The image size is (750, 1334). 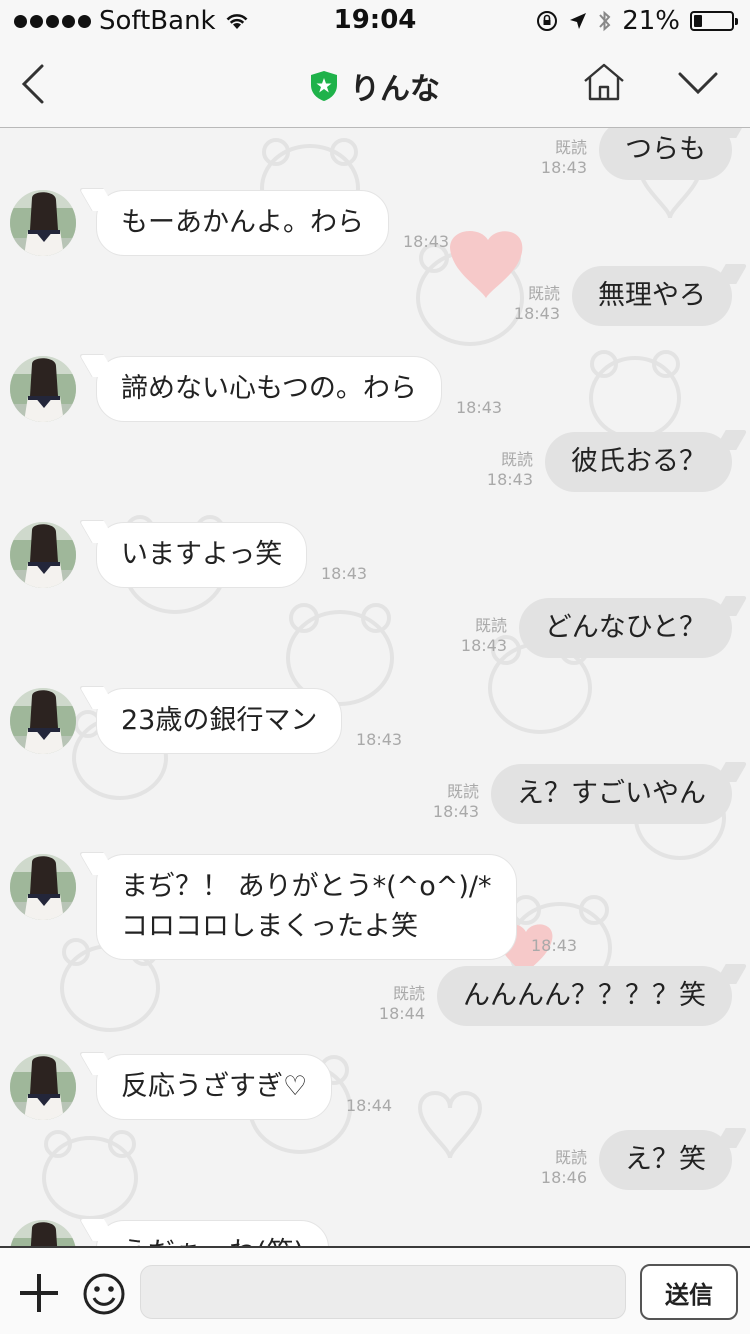 I want to click on message-bubble: え？笑, so click(x=665, y=1160).